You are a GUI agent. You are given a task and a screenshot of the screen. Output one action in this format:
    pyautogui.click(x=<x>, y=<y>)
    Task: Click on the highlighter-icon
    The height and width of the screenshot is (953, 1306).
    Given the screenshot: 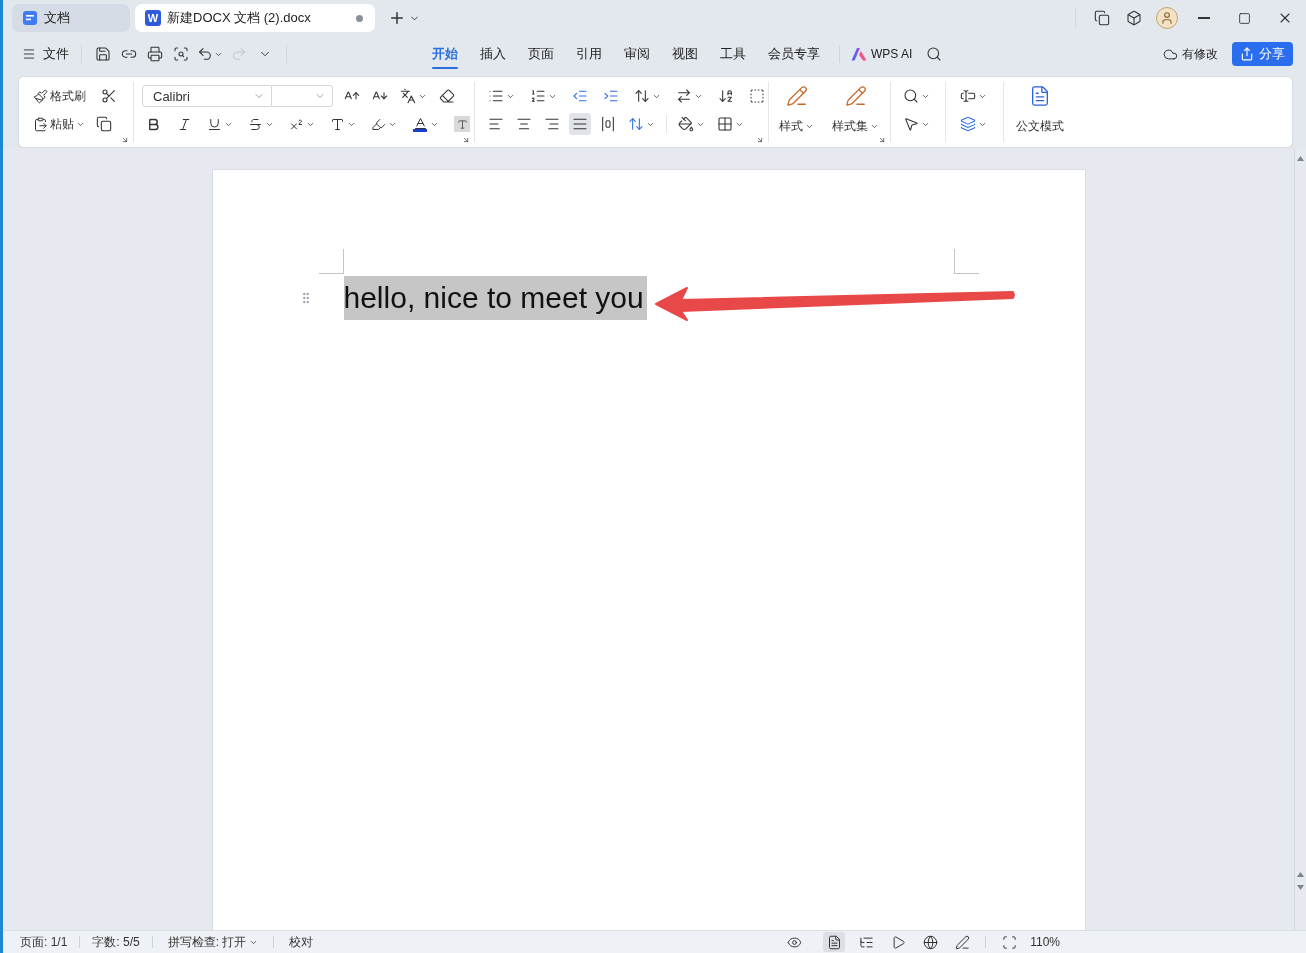 What is the action you would take?
    pyautogui.click(x=378, y=124)
    